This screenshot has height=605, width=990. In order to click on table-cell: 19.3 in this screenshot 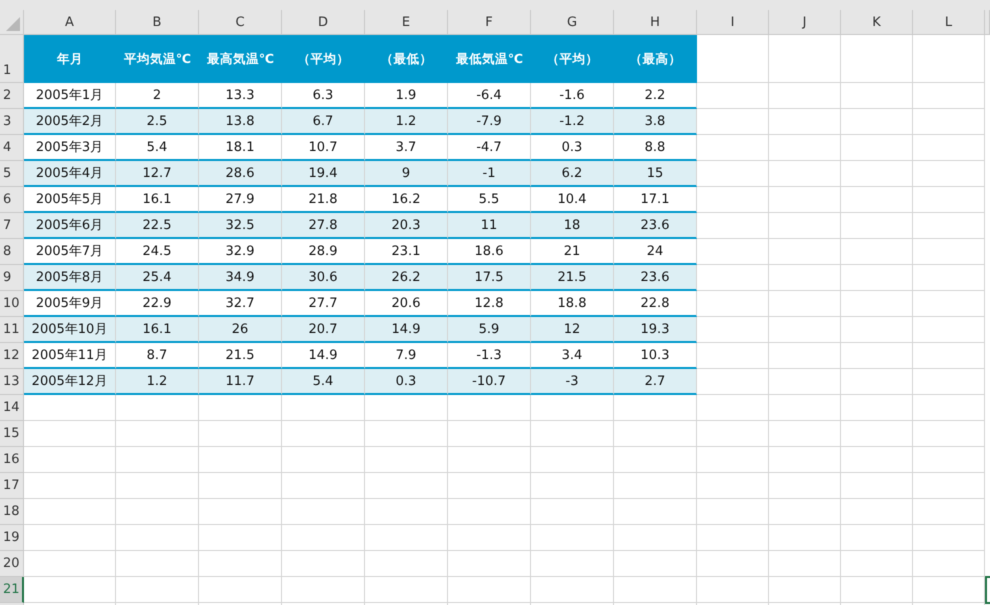, I will do `click(655, 330)`.